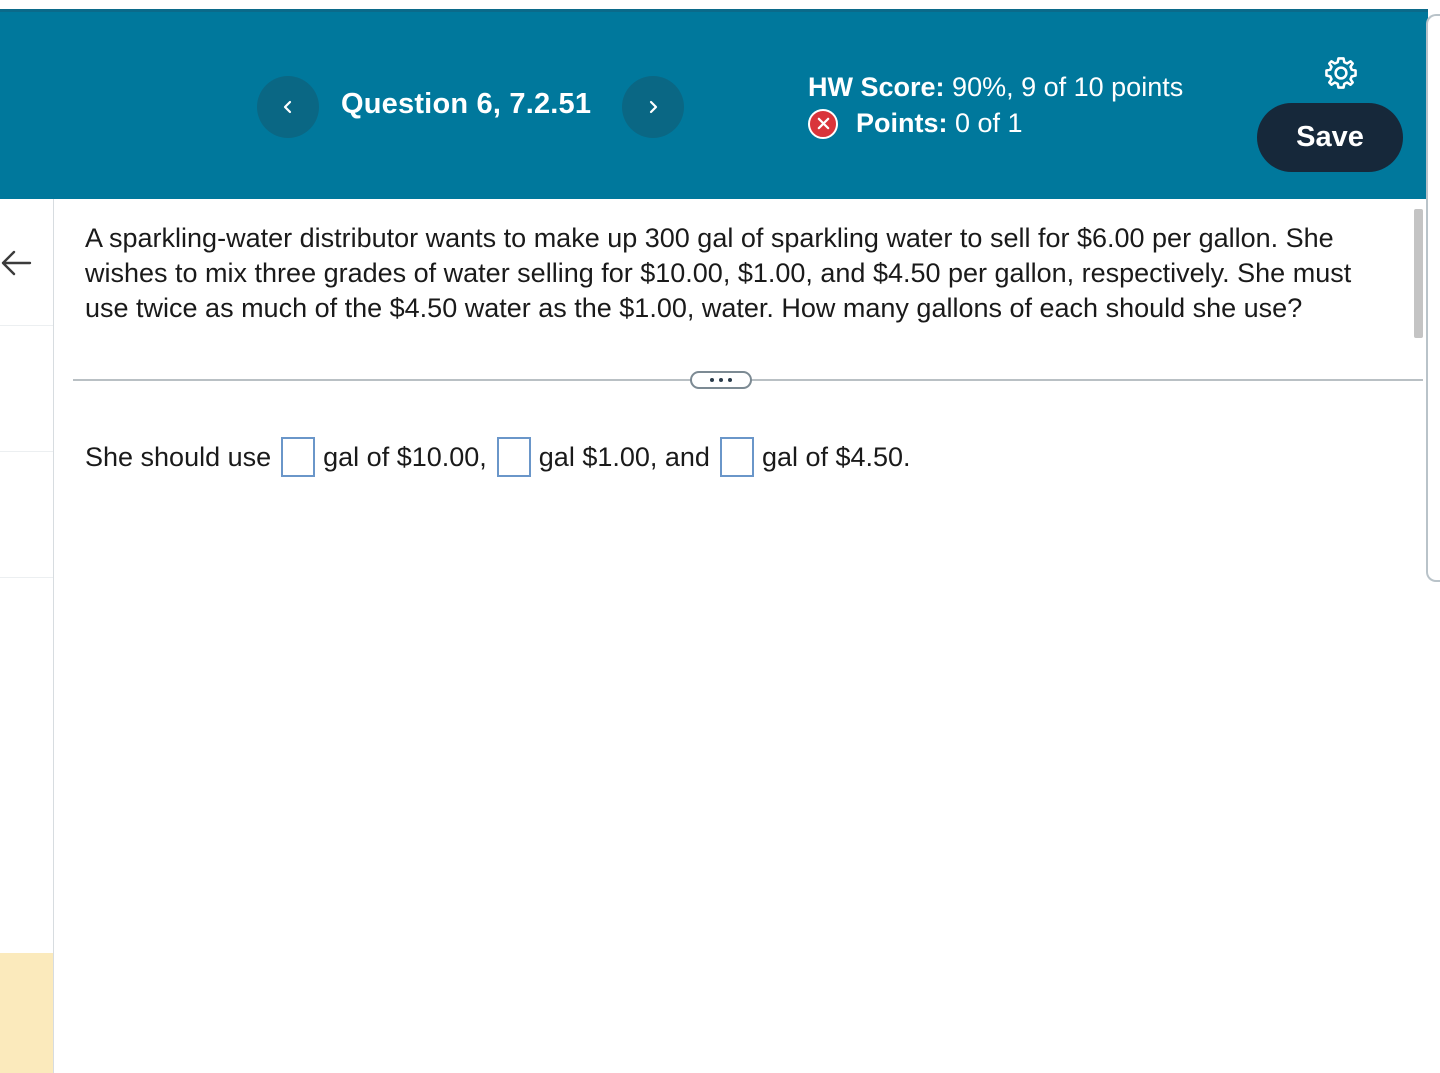 The image size is (1440, 1073). What do you see at coordinates (17, 263) in the screenshot?
I see `arrow-left-icon` at bounding box center [17, 263].